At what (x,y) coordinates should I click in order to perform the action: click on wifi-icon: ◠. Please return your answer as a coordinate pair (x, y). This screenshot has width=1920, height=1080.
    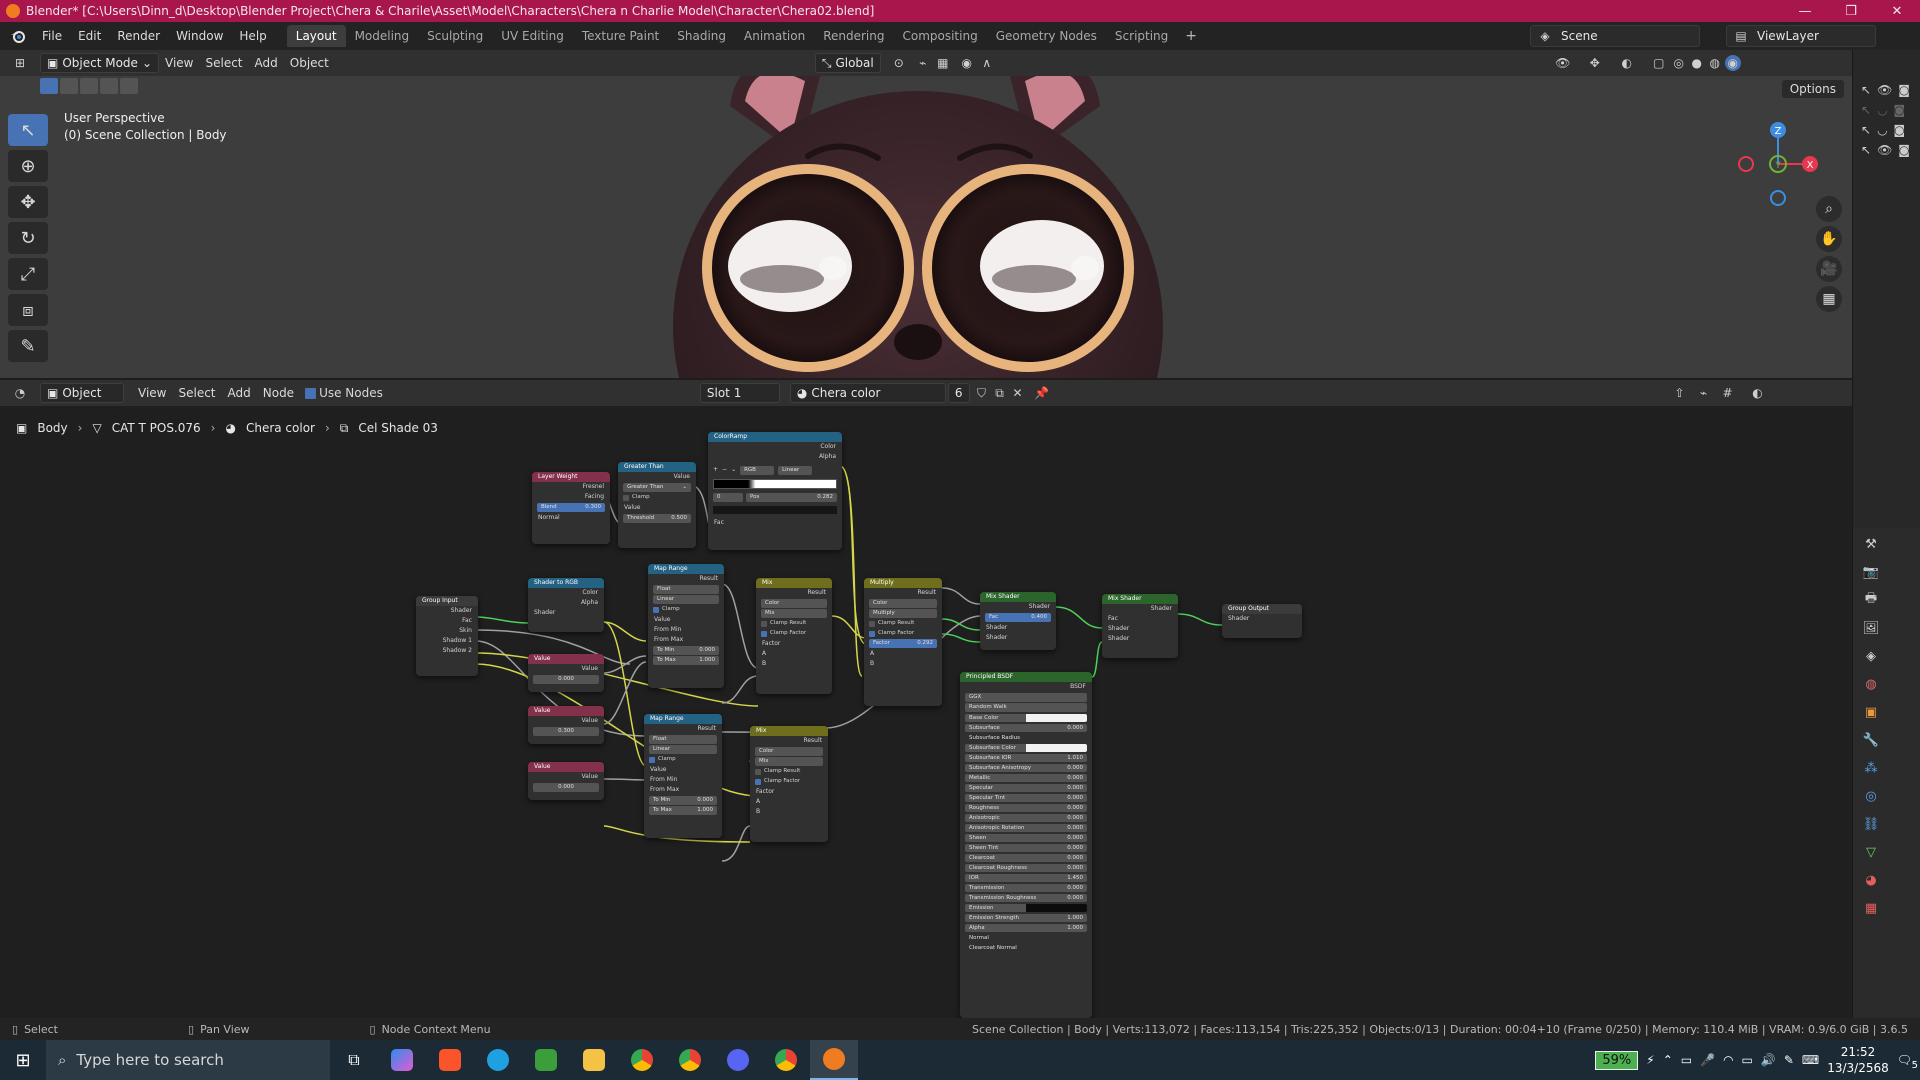
    Looking at the image, I should click on (1728, 1060).